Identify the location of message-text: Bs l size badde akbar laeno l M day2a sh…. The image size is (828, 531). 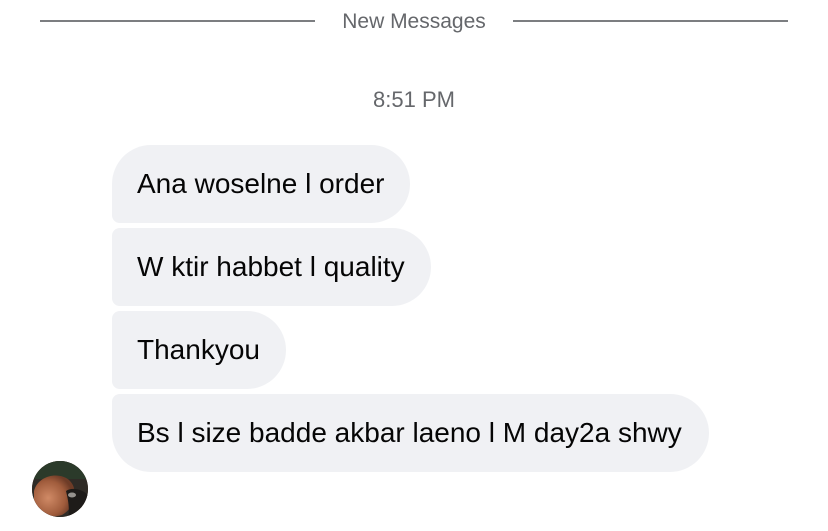
(409, 432).